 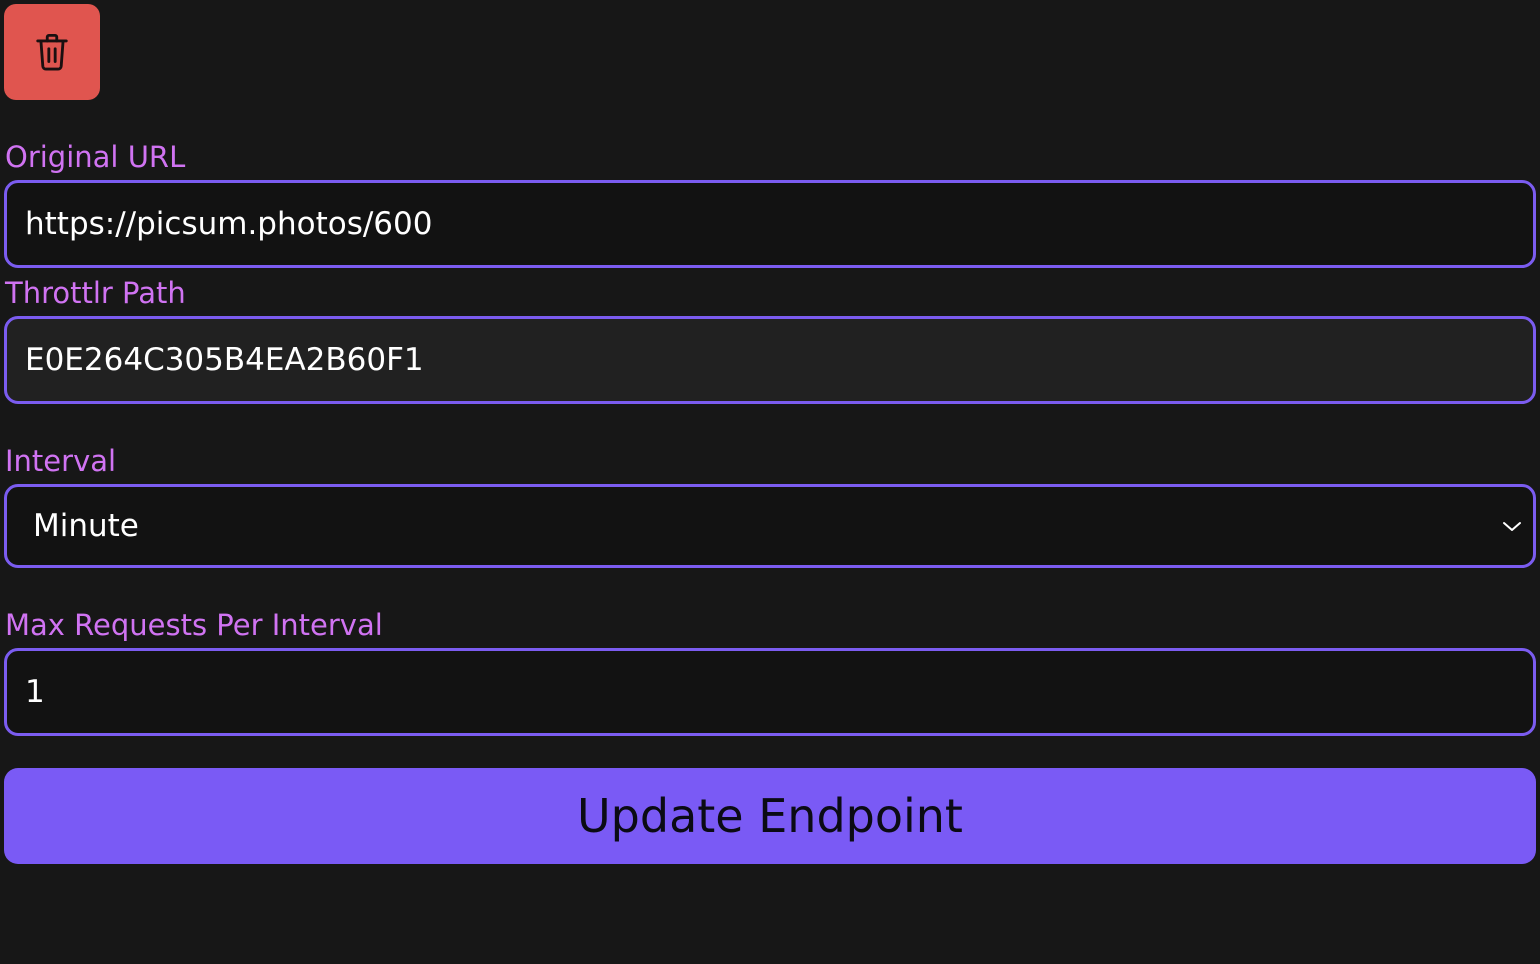 I want to click on interval-select: Minute, so click(x=770, y=526).